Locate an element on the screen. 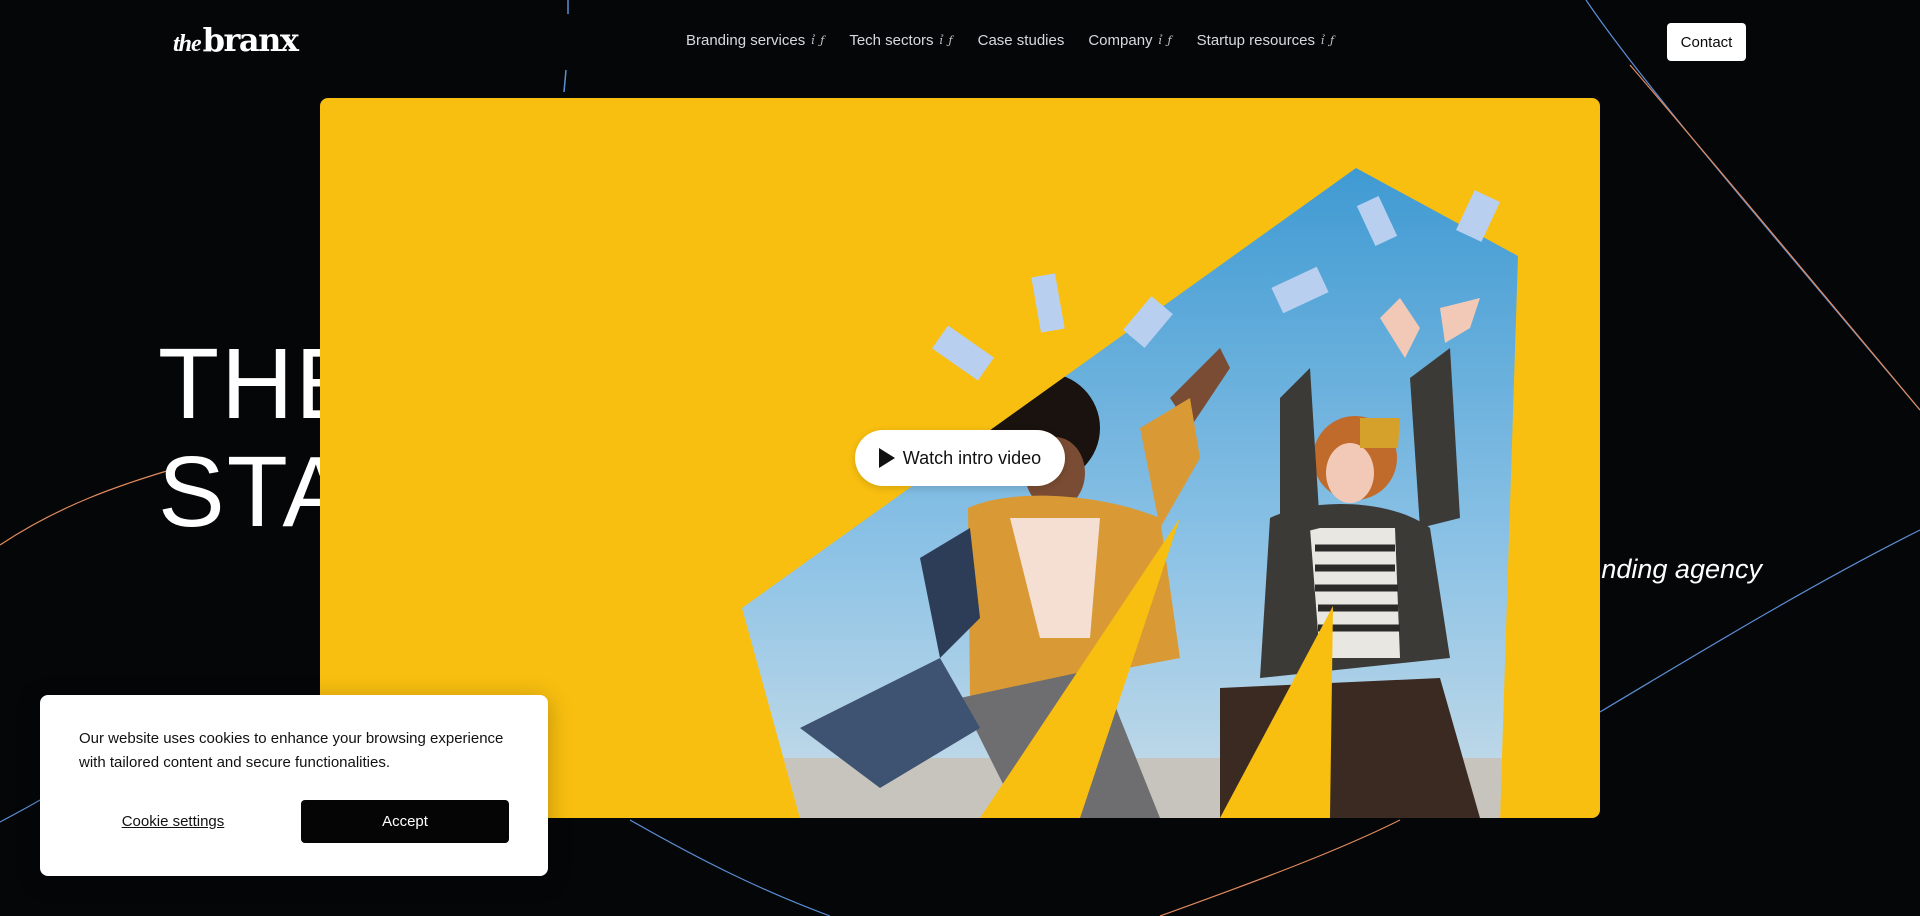 This screenshot has height=916, width=1920. nav-item-company: Company ỉ ƒ is located at coordinates (1130, 40).